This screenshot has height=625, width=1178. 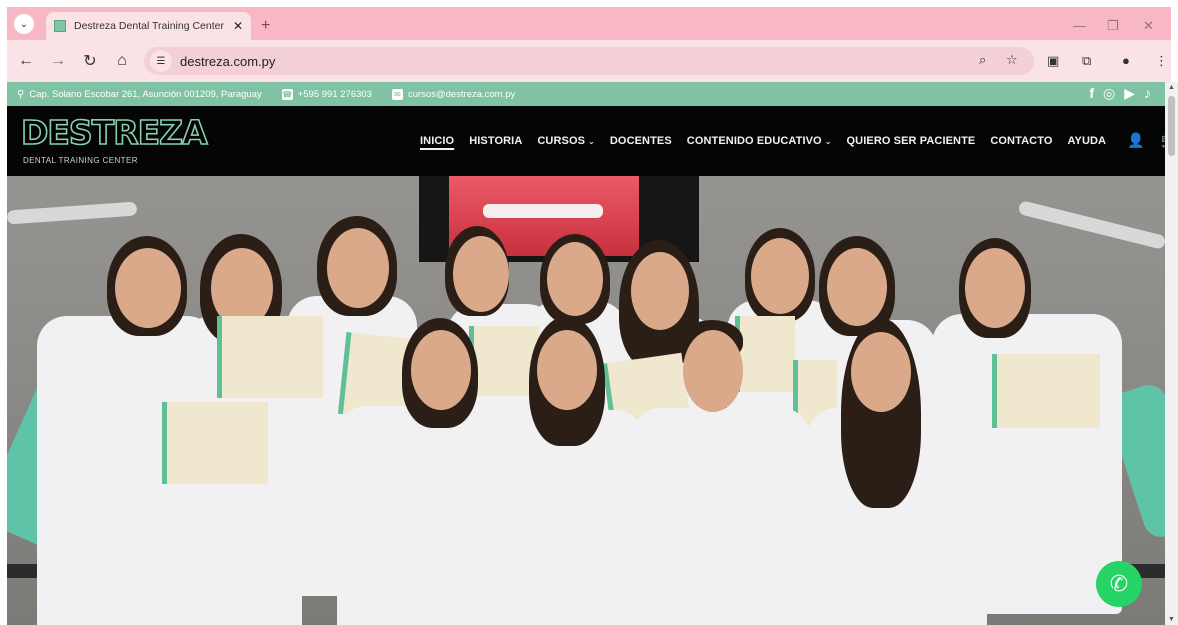 What do you see at coordinates (1079, 25) in the screenshot?
I see `minimize-icon: —` at bounding box center [1079, 25].